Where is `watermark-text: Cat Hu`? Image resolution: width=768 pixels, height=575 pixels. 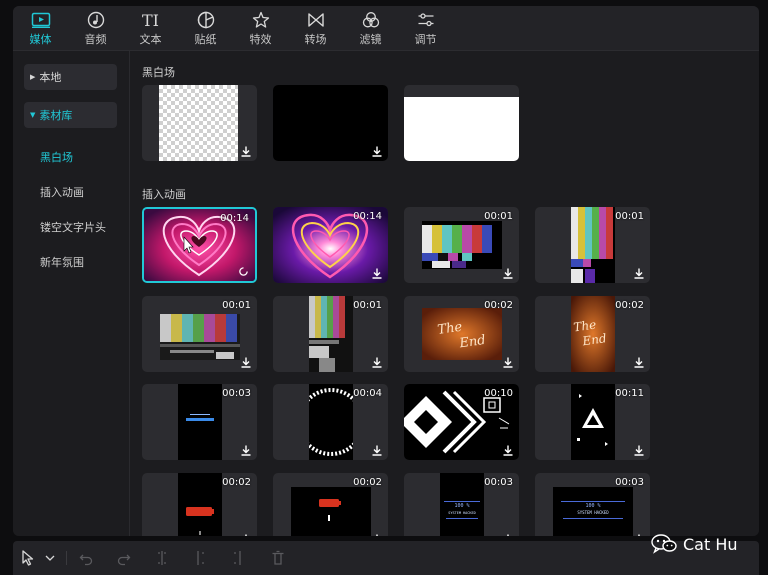
watermark-text: Cat Hu is located at coordinates (710, 544).